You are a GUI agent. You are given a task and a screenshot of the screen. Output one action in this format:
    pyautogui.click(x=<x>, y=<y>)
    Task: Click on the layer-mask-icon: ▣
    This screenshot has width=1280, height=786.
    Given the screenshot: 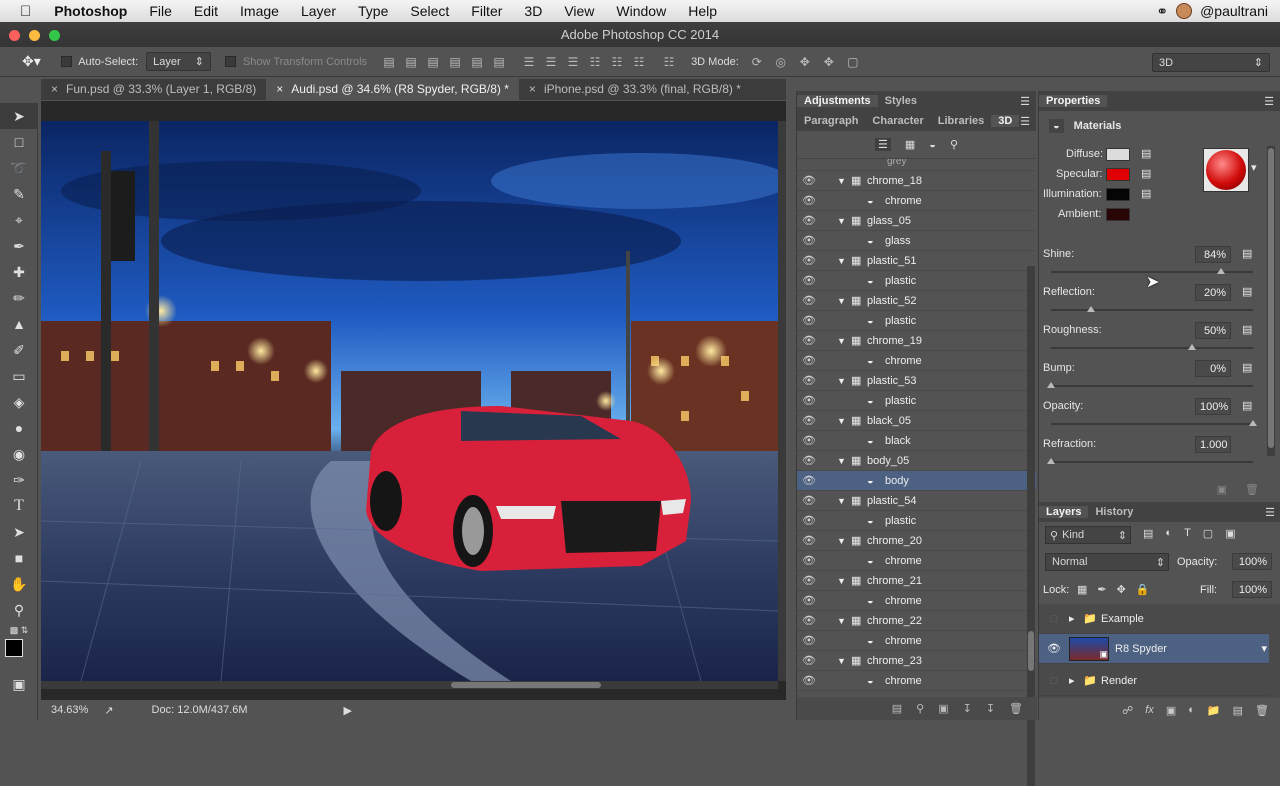 What is the action you would take?
    pyautogui.click(x=1171, y=710)
    